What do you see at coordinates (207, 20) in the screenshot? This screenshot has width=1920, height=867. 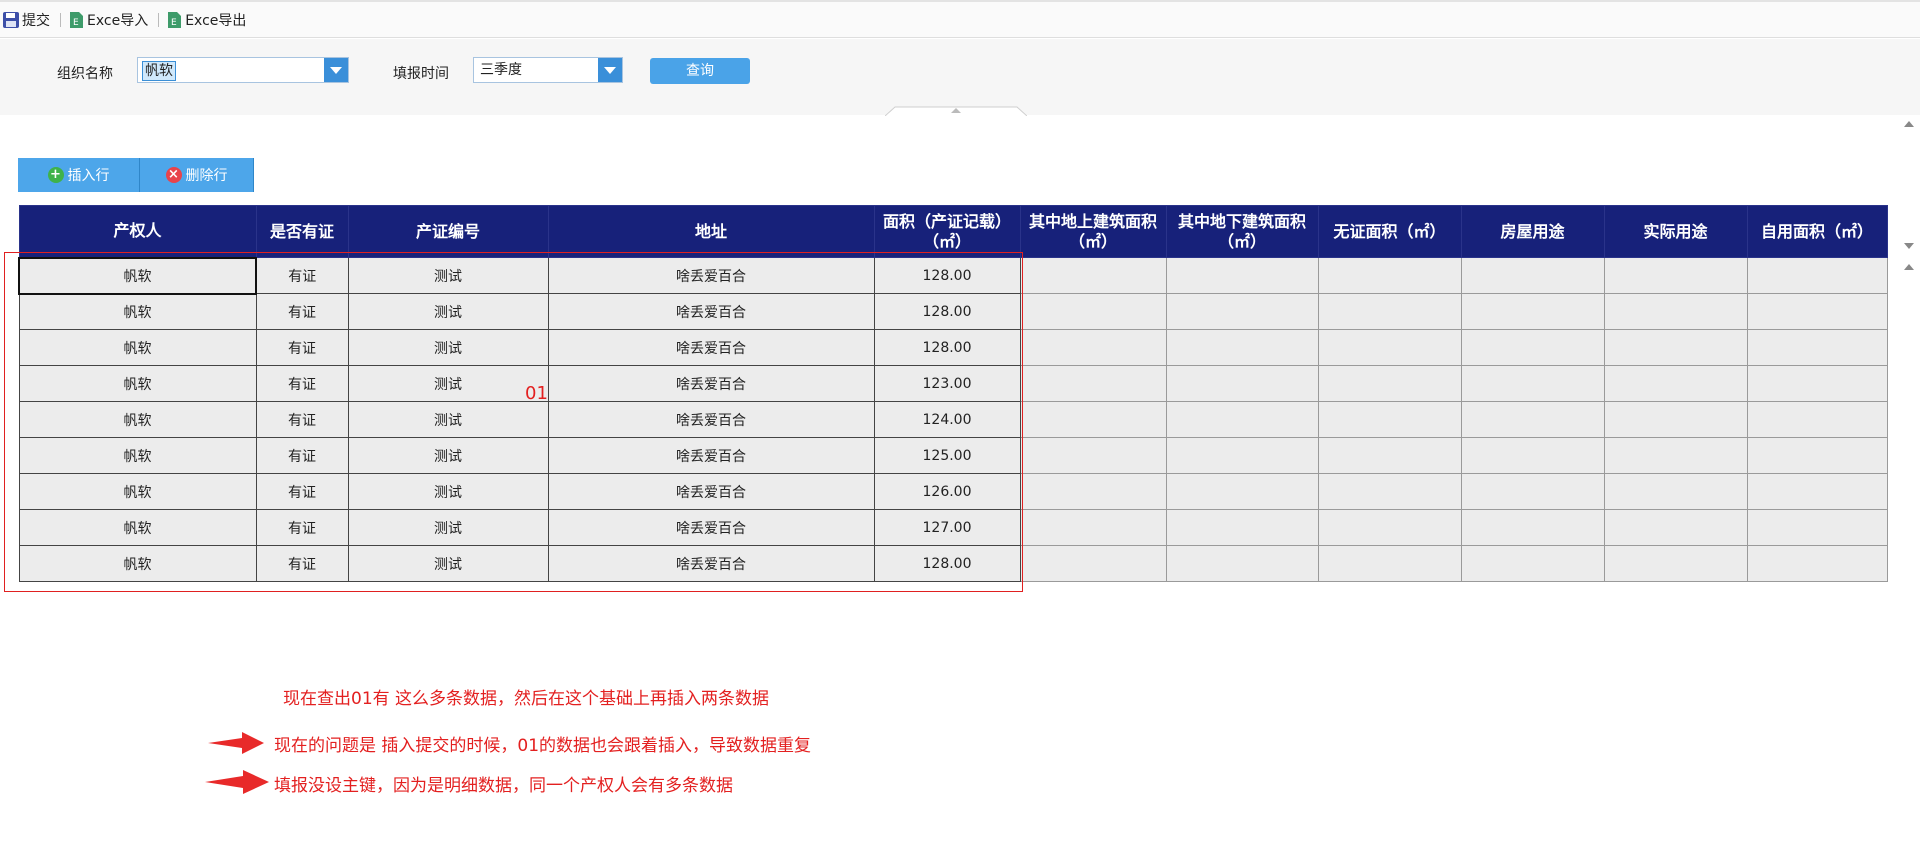 I see `excel-export-button: E Exce导出` at bounding box center [207, 20].